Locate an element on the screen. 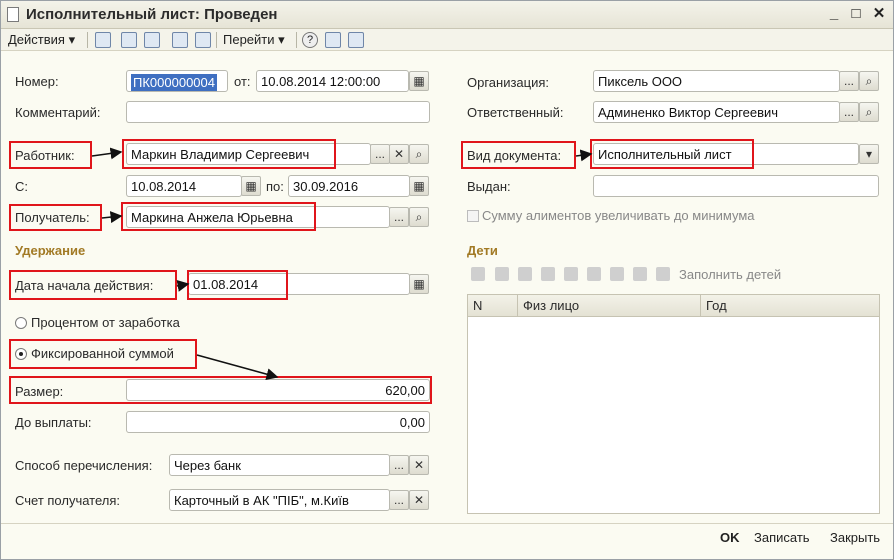 Image resolution: width=894 pixels, height=560 pixels. arrow-doc-type is located at coordinates (584, 155).